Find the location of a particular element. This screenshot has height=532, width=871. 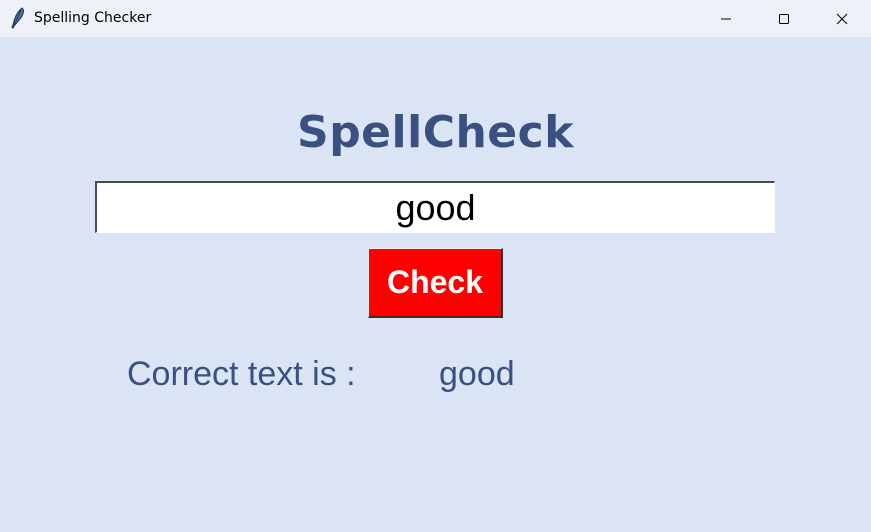

close-button is located at coordinates (842, 18).